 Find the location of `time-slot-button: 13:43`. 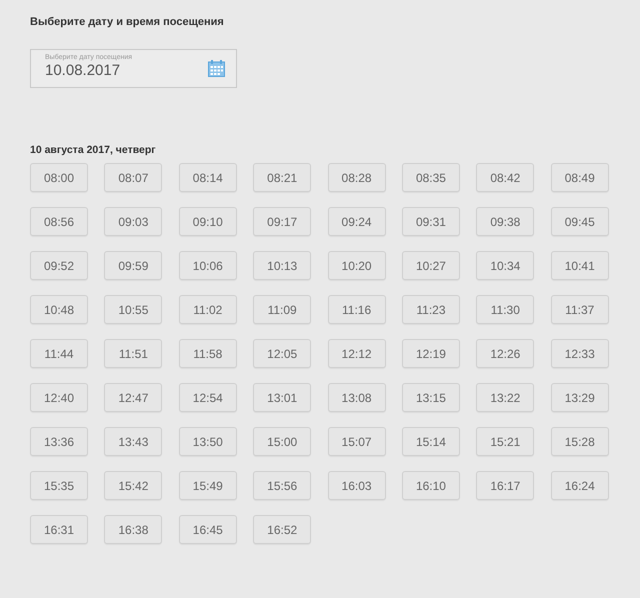

time-slot-button: 13:43 is located at coordinates (133, 441).